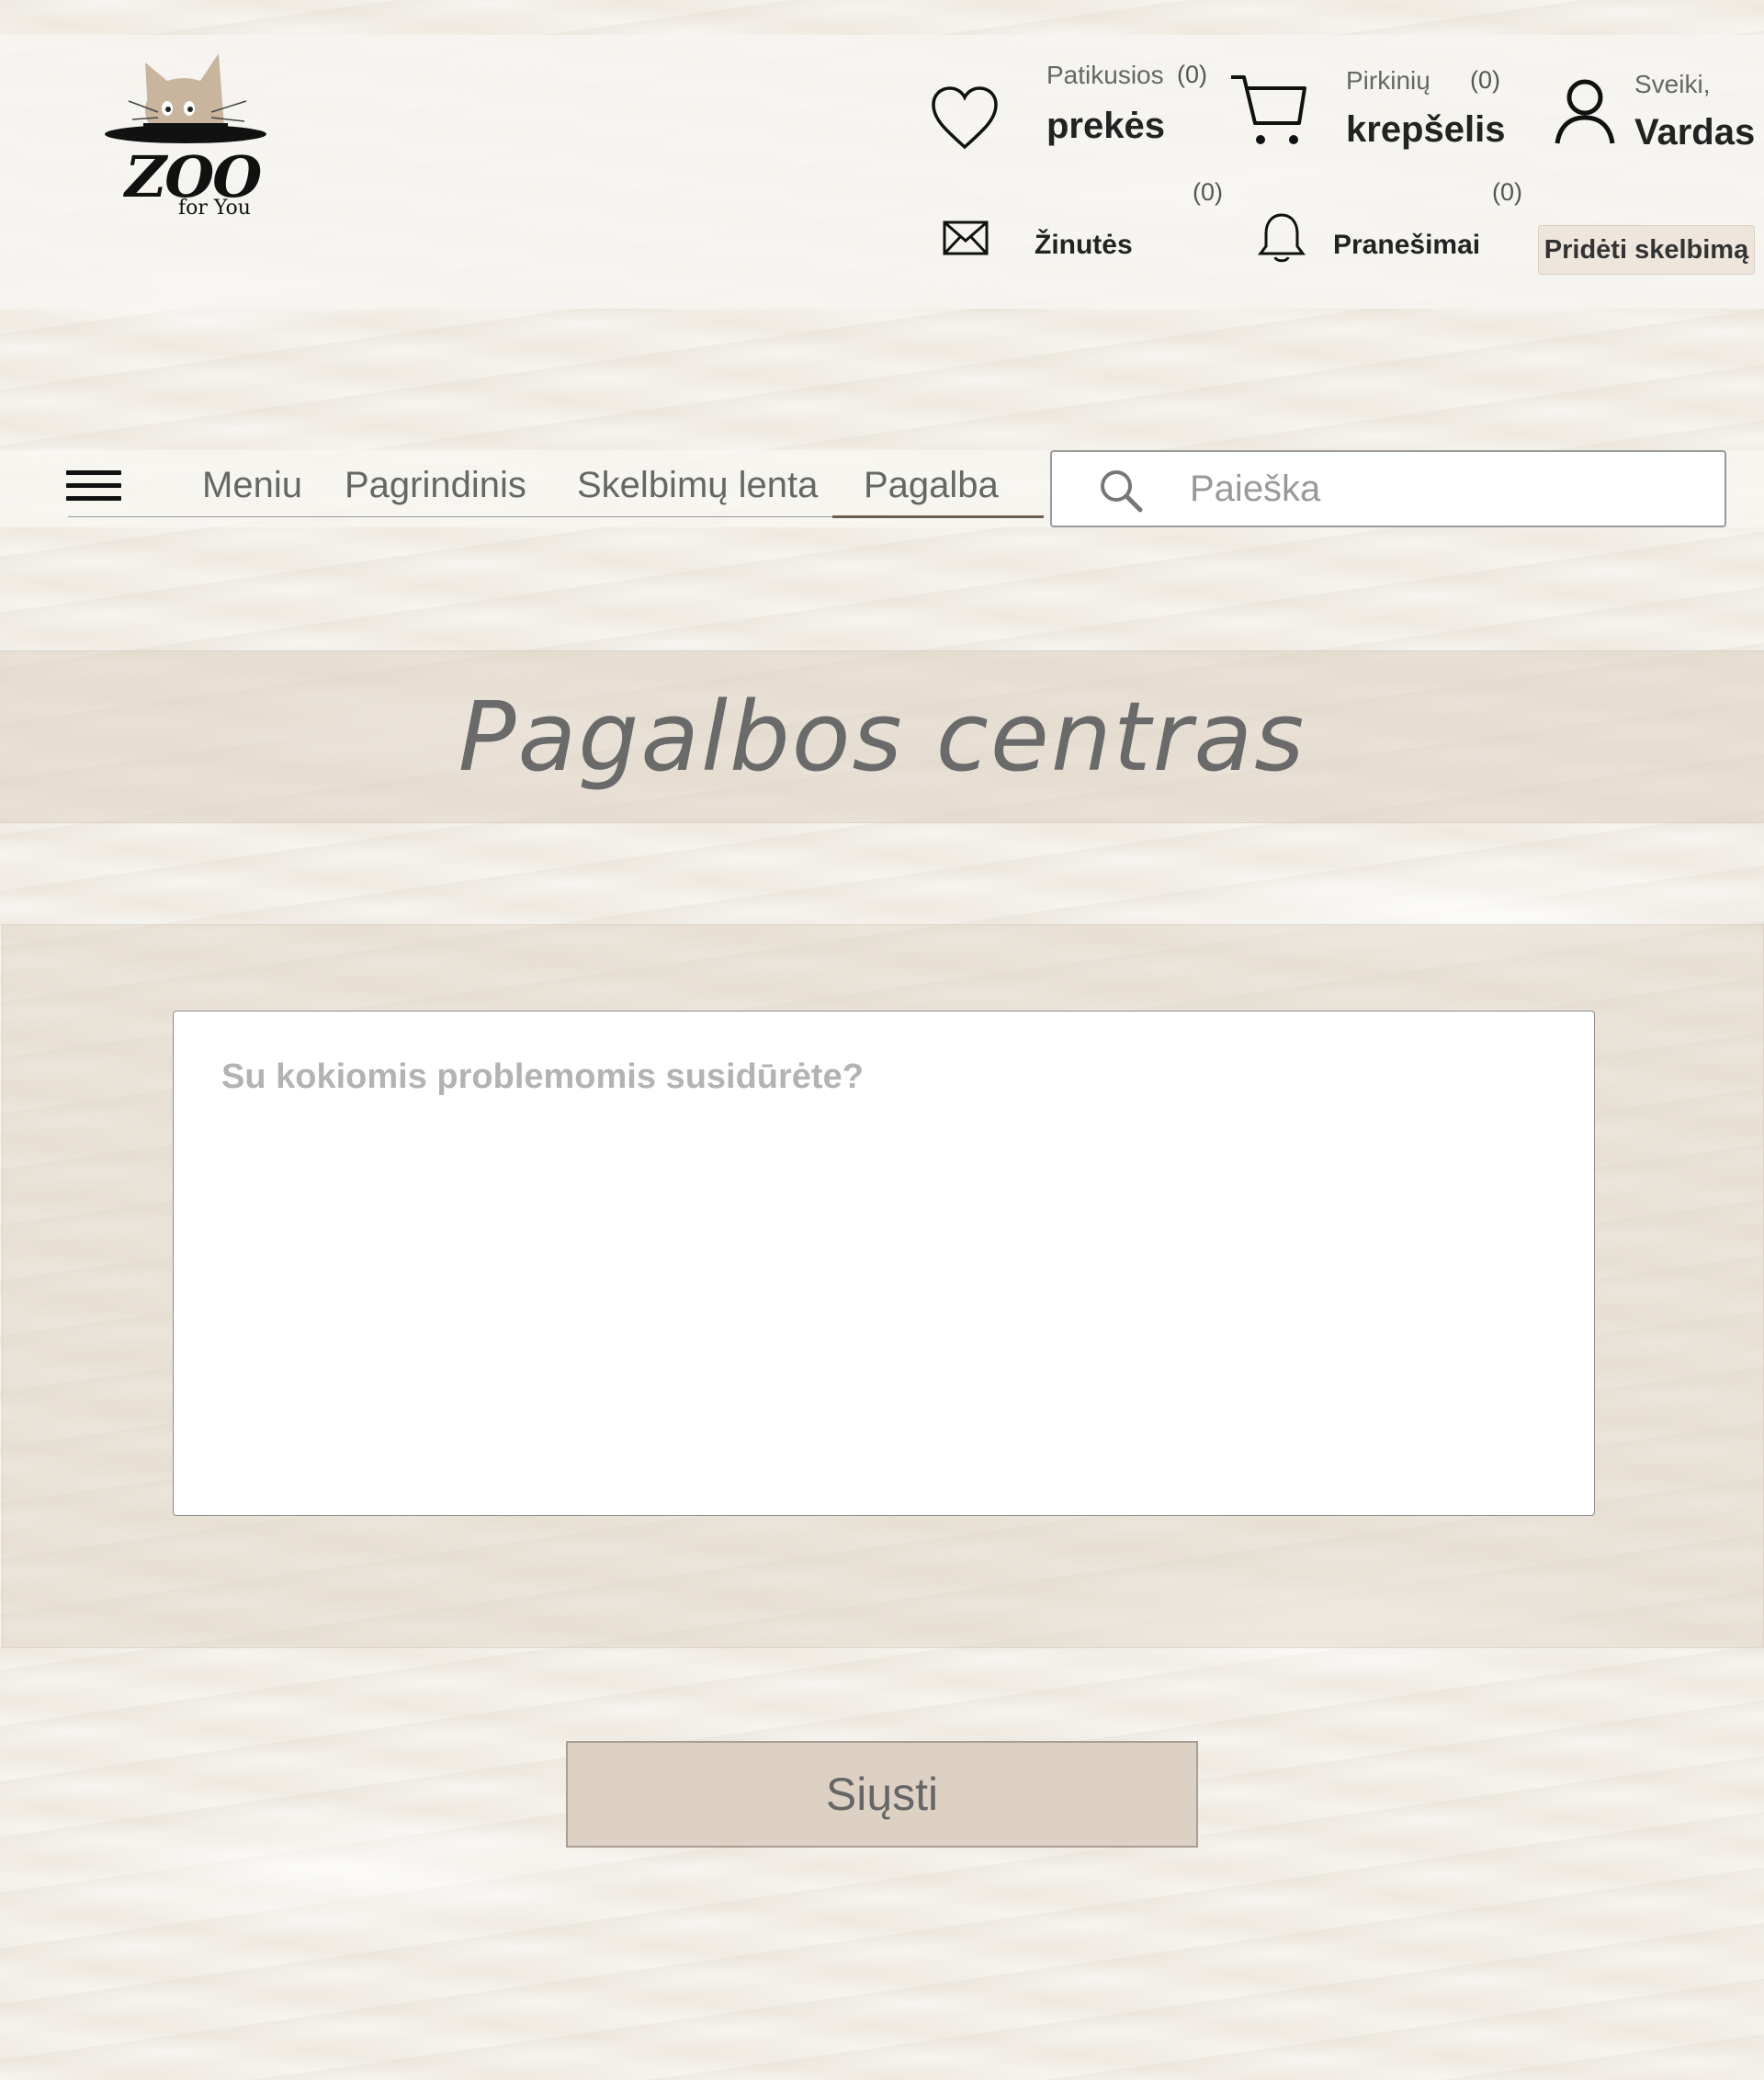 The width and height of the screenshot is (1764, 2080). I want to click on cart-icon, so click(1268, 111).